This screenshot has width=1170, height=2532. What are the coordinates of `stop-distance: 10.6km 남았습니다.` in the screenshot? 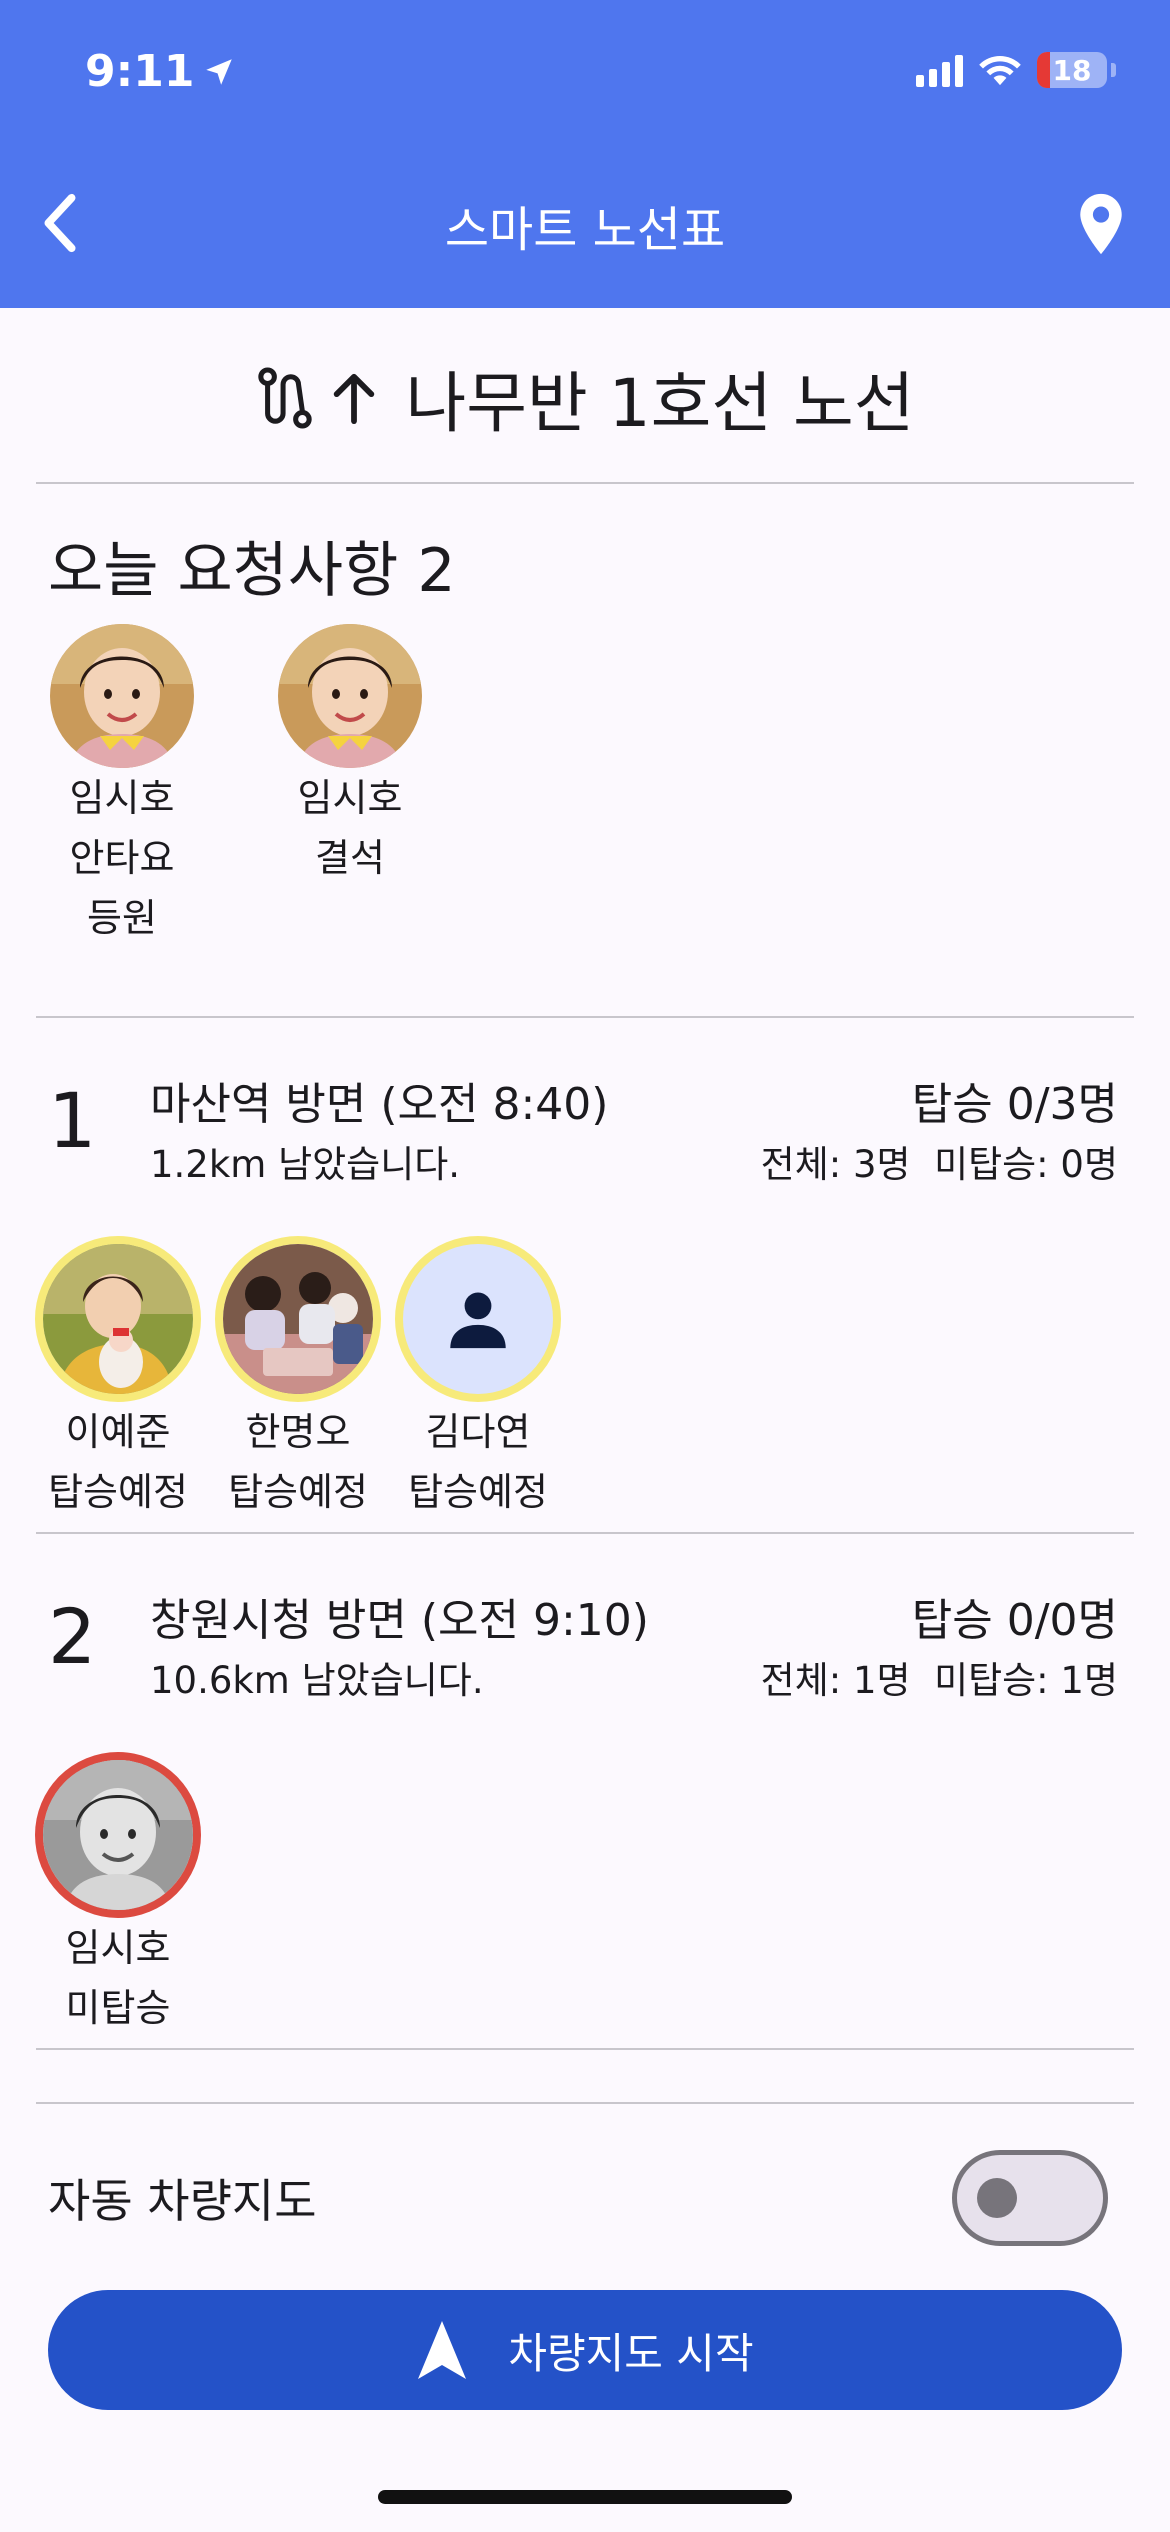 It's located at (317, 1680).